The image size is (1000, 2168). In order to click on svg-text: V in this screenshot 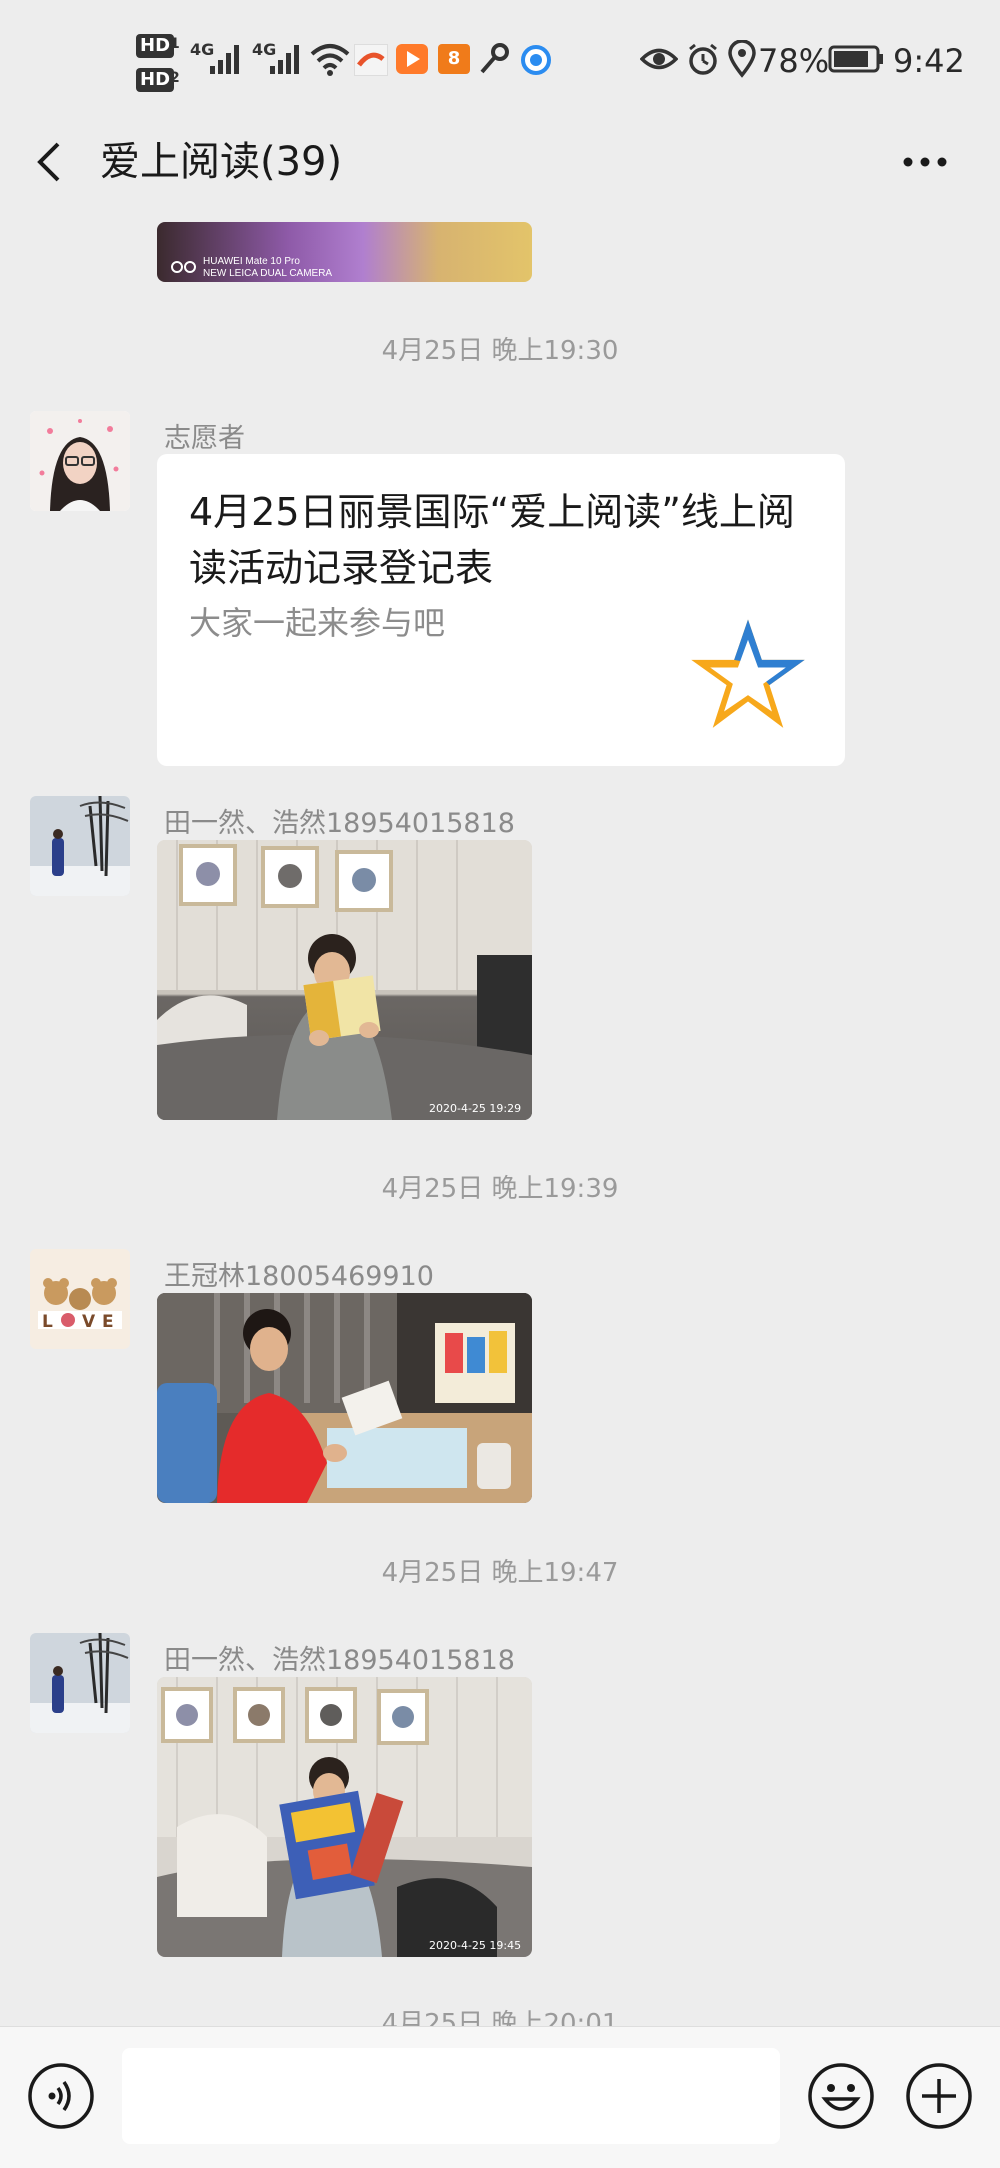, I will do `click(89, 1322)`.